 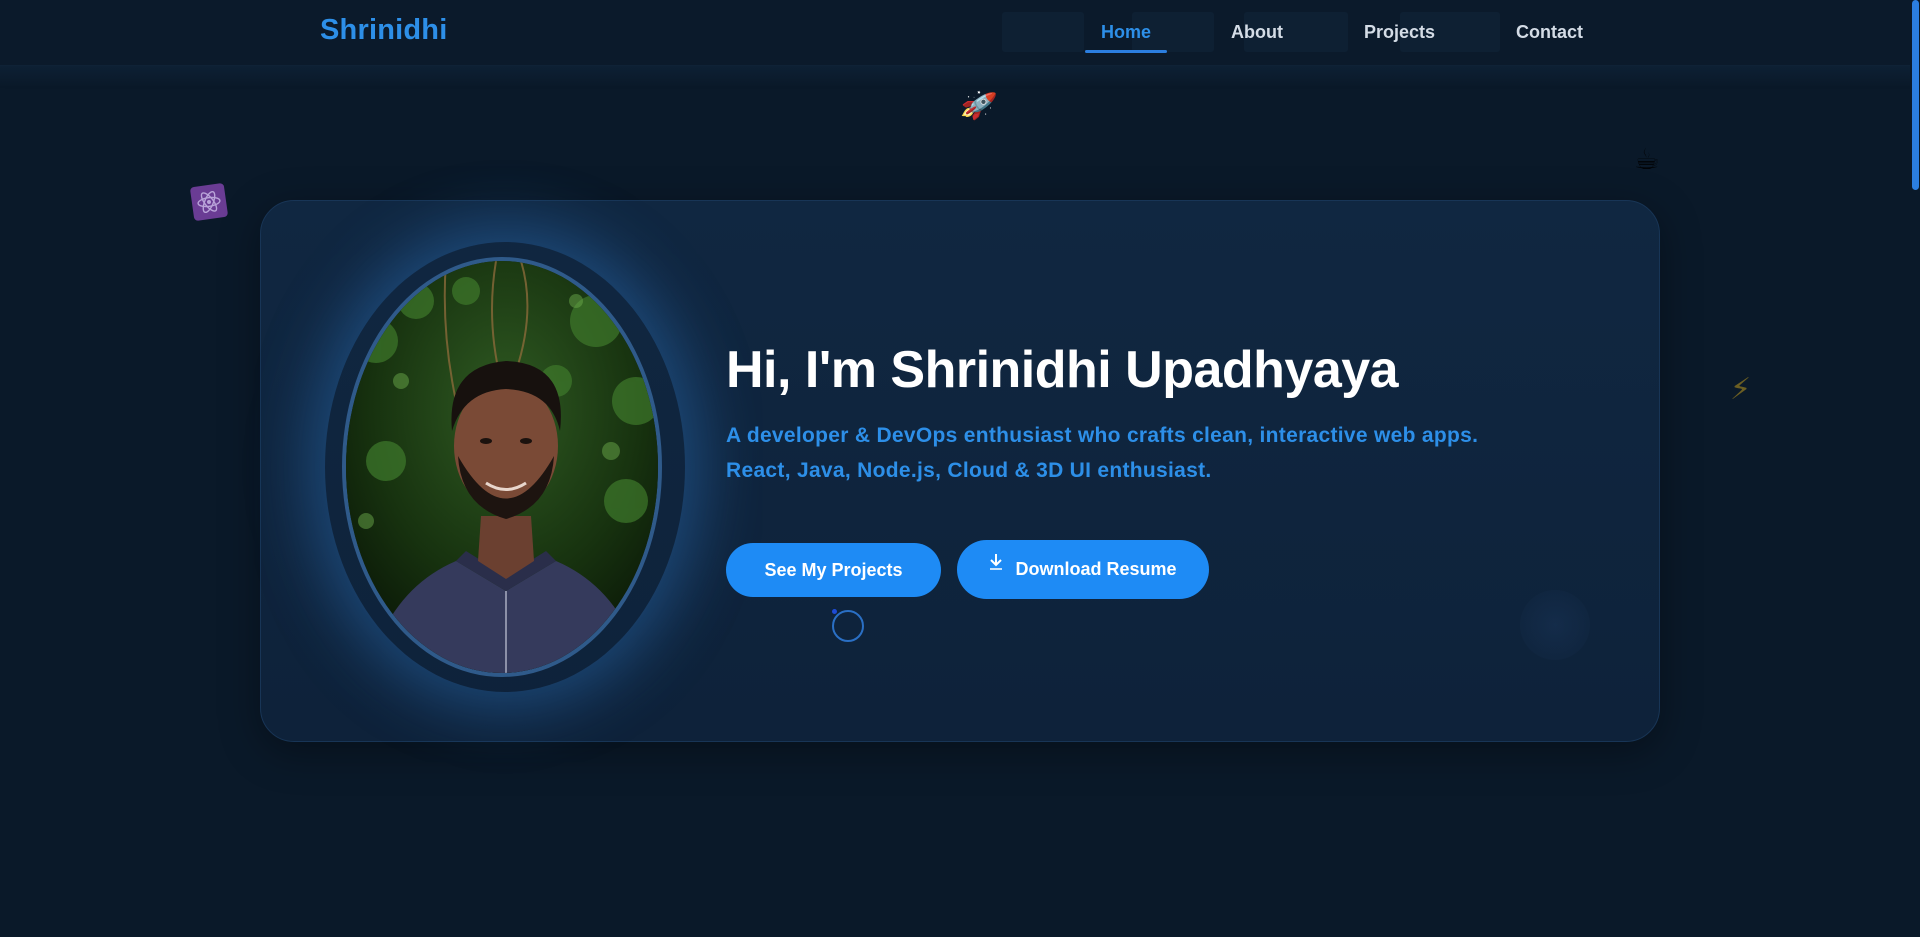 What do you see at coordinates (1549, 32) in the screenshot?
I see `nav-link-contact: Contact` at bounding box center [1549, 32].